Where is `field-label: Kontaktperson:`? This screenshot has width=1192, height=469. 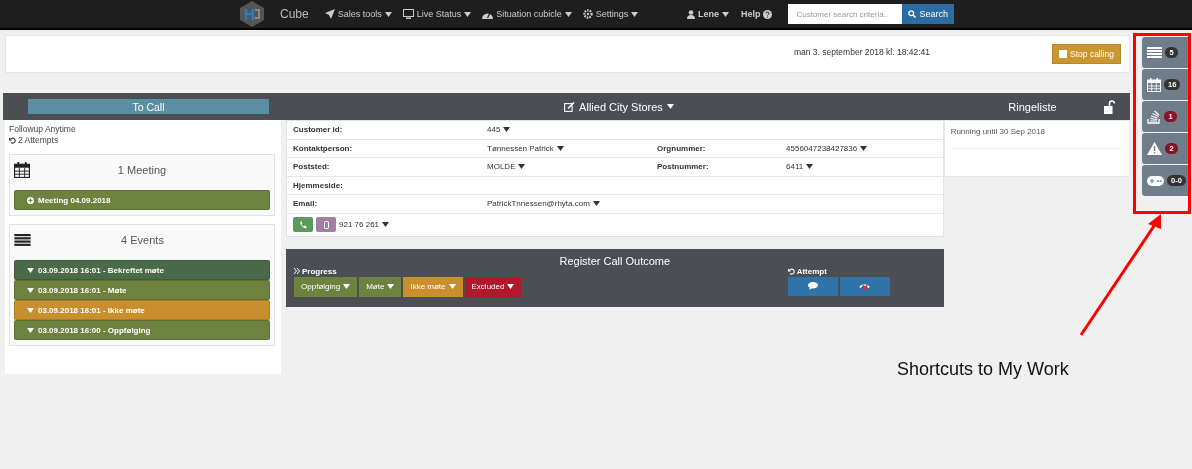
field-label: Kontaktperson: is located at coordinates (323, 148).